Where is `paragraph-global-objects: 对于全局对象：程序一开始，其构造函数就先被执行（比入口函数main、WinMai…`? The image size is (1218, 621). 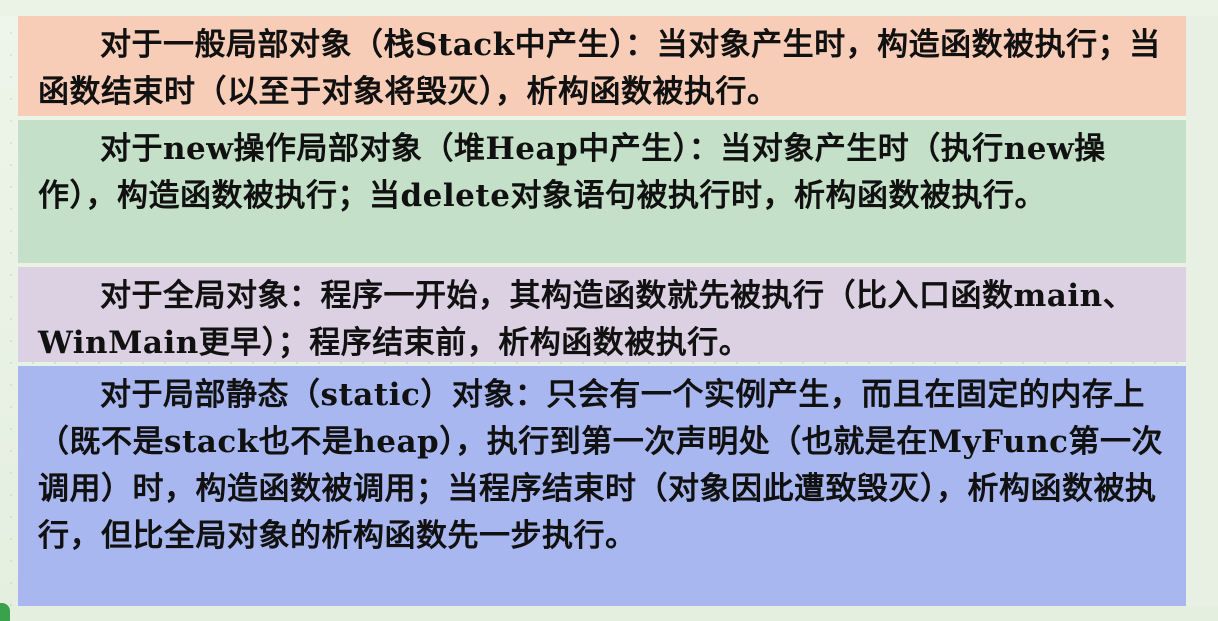 paragraph-global-objects: 对于全局对象：程序一开始，其构造函数就先被执行（比入口函数main、WinMai… is located at coordinates (602, 314).